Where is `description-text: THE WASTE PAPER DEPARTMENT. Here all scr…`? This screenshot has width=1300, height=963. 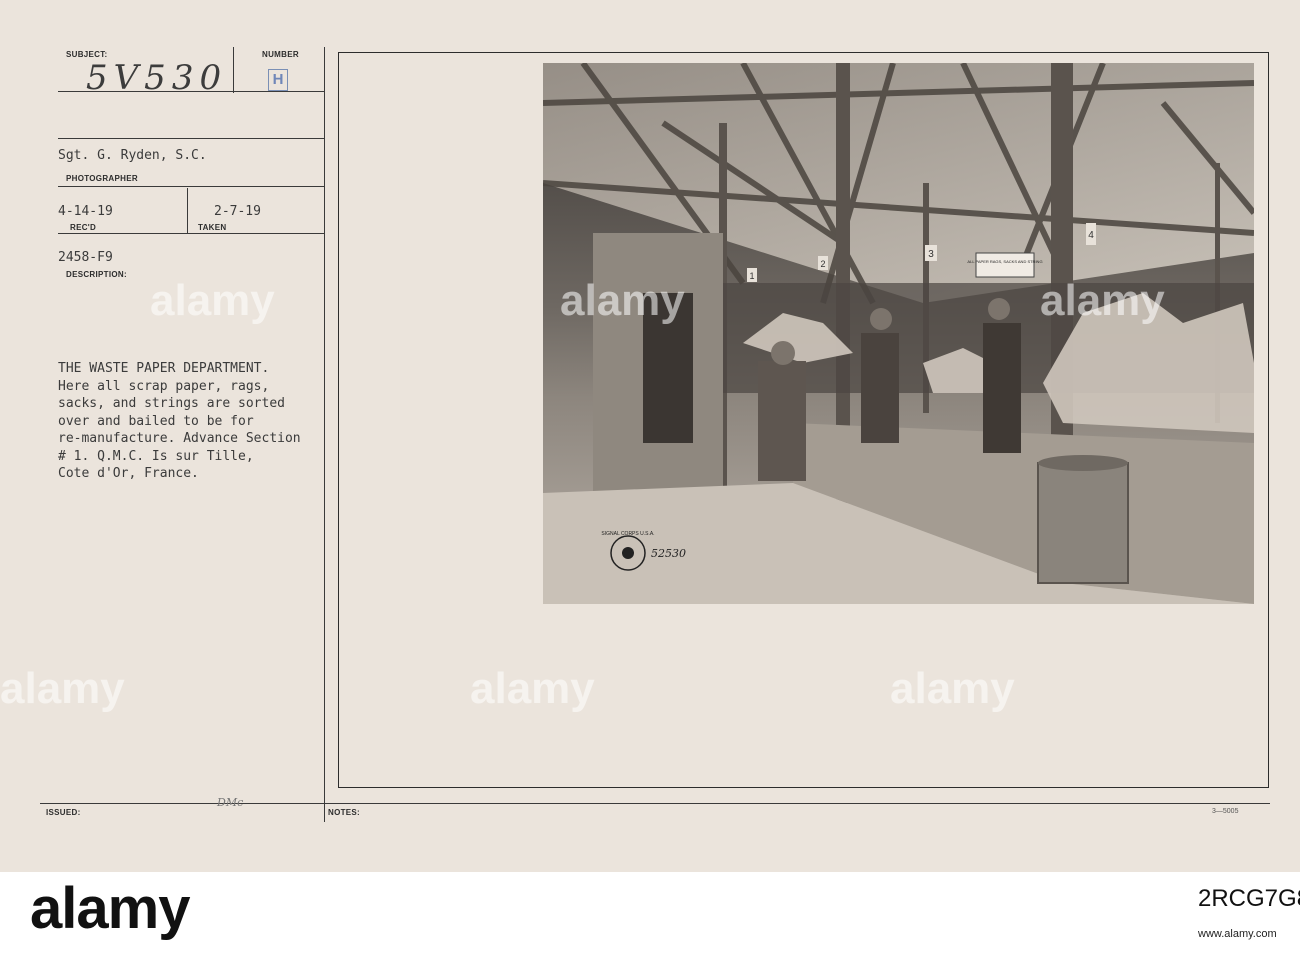
description-text: THE WASTE PAPER DEPARTMENT. Here all scr… is located at coordinates (179, 421).